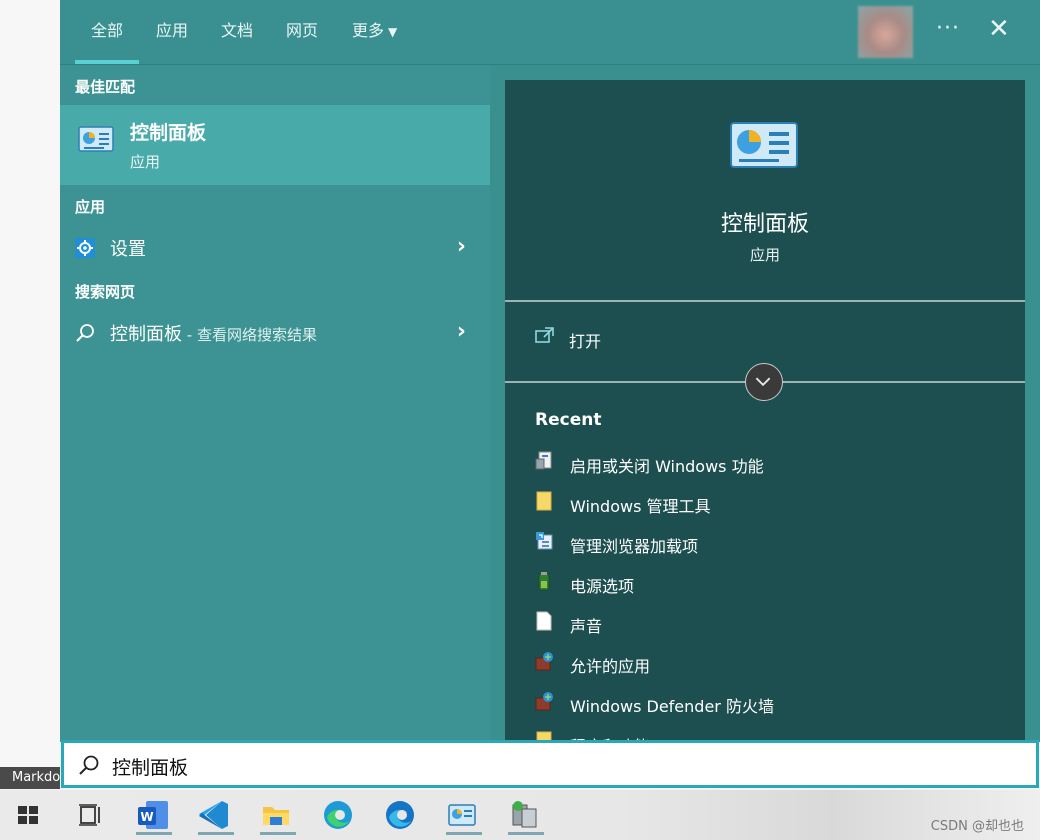 This screenshot has height=840, width=1040. I want to click on recent-item: 电源选项, so click(775, 583).